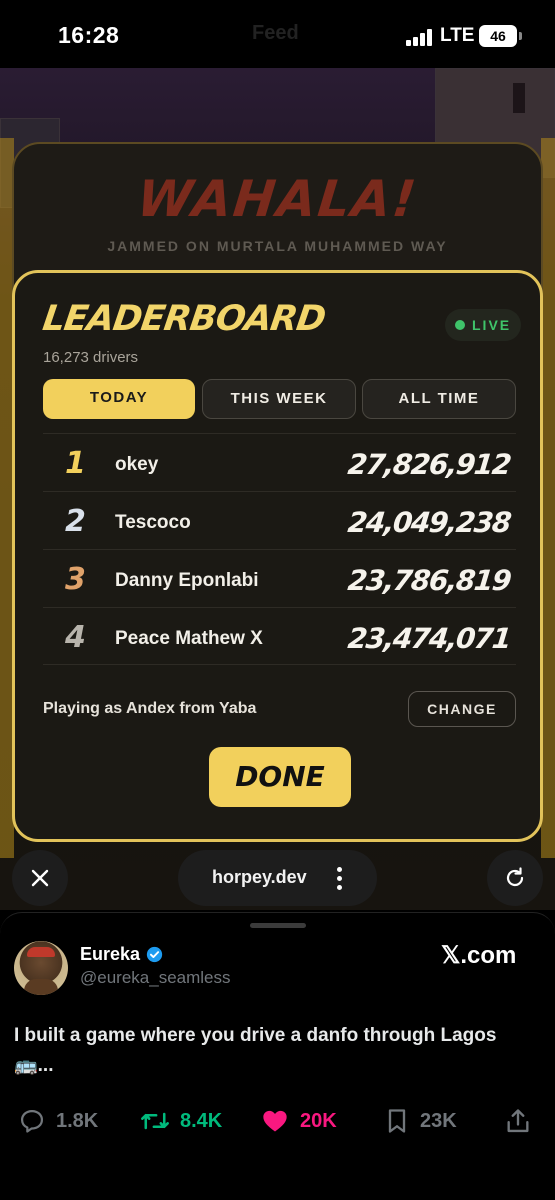 Image resolution: width=555 pixels, height=1200 pixels. Describe the element at coordinates (155, 978) in the screenshot. I see `author-handle: @eureka_seamless` at that location.